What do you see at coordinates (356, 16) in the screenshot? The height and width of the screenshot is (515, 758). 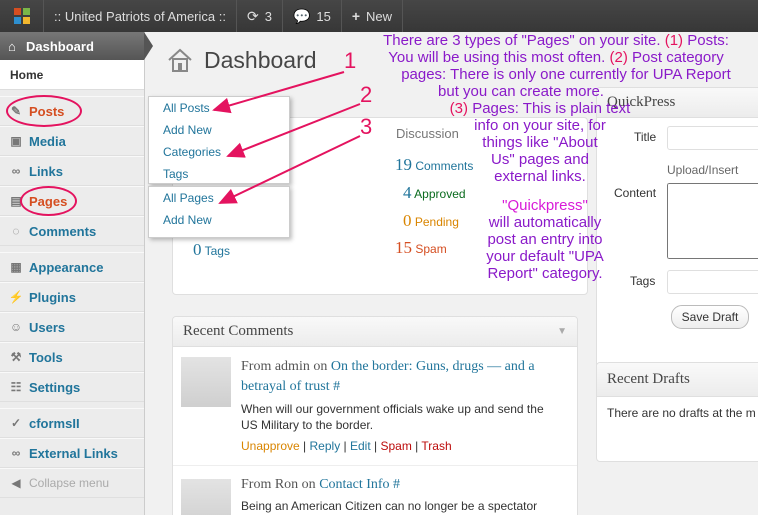 I see `plus-icon: +` at bounding box center [356, 16].